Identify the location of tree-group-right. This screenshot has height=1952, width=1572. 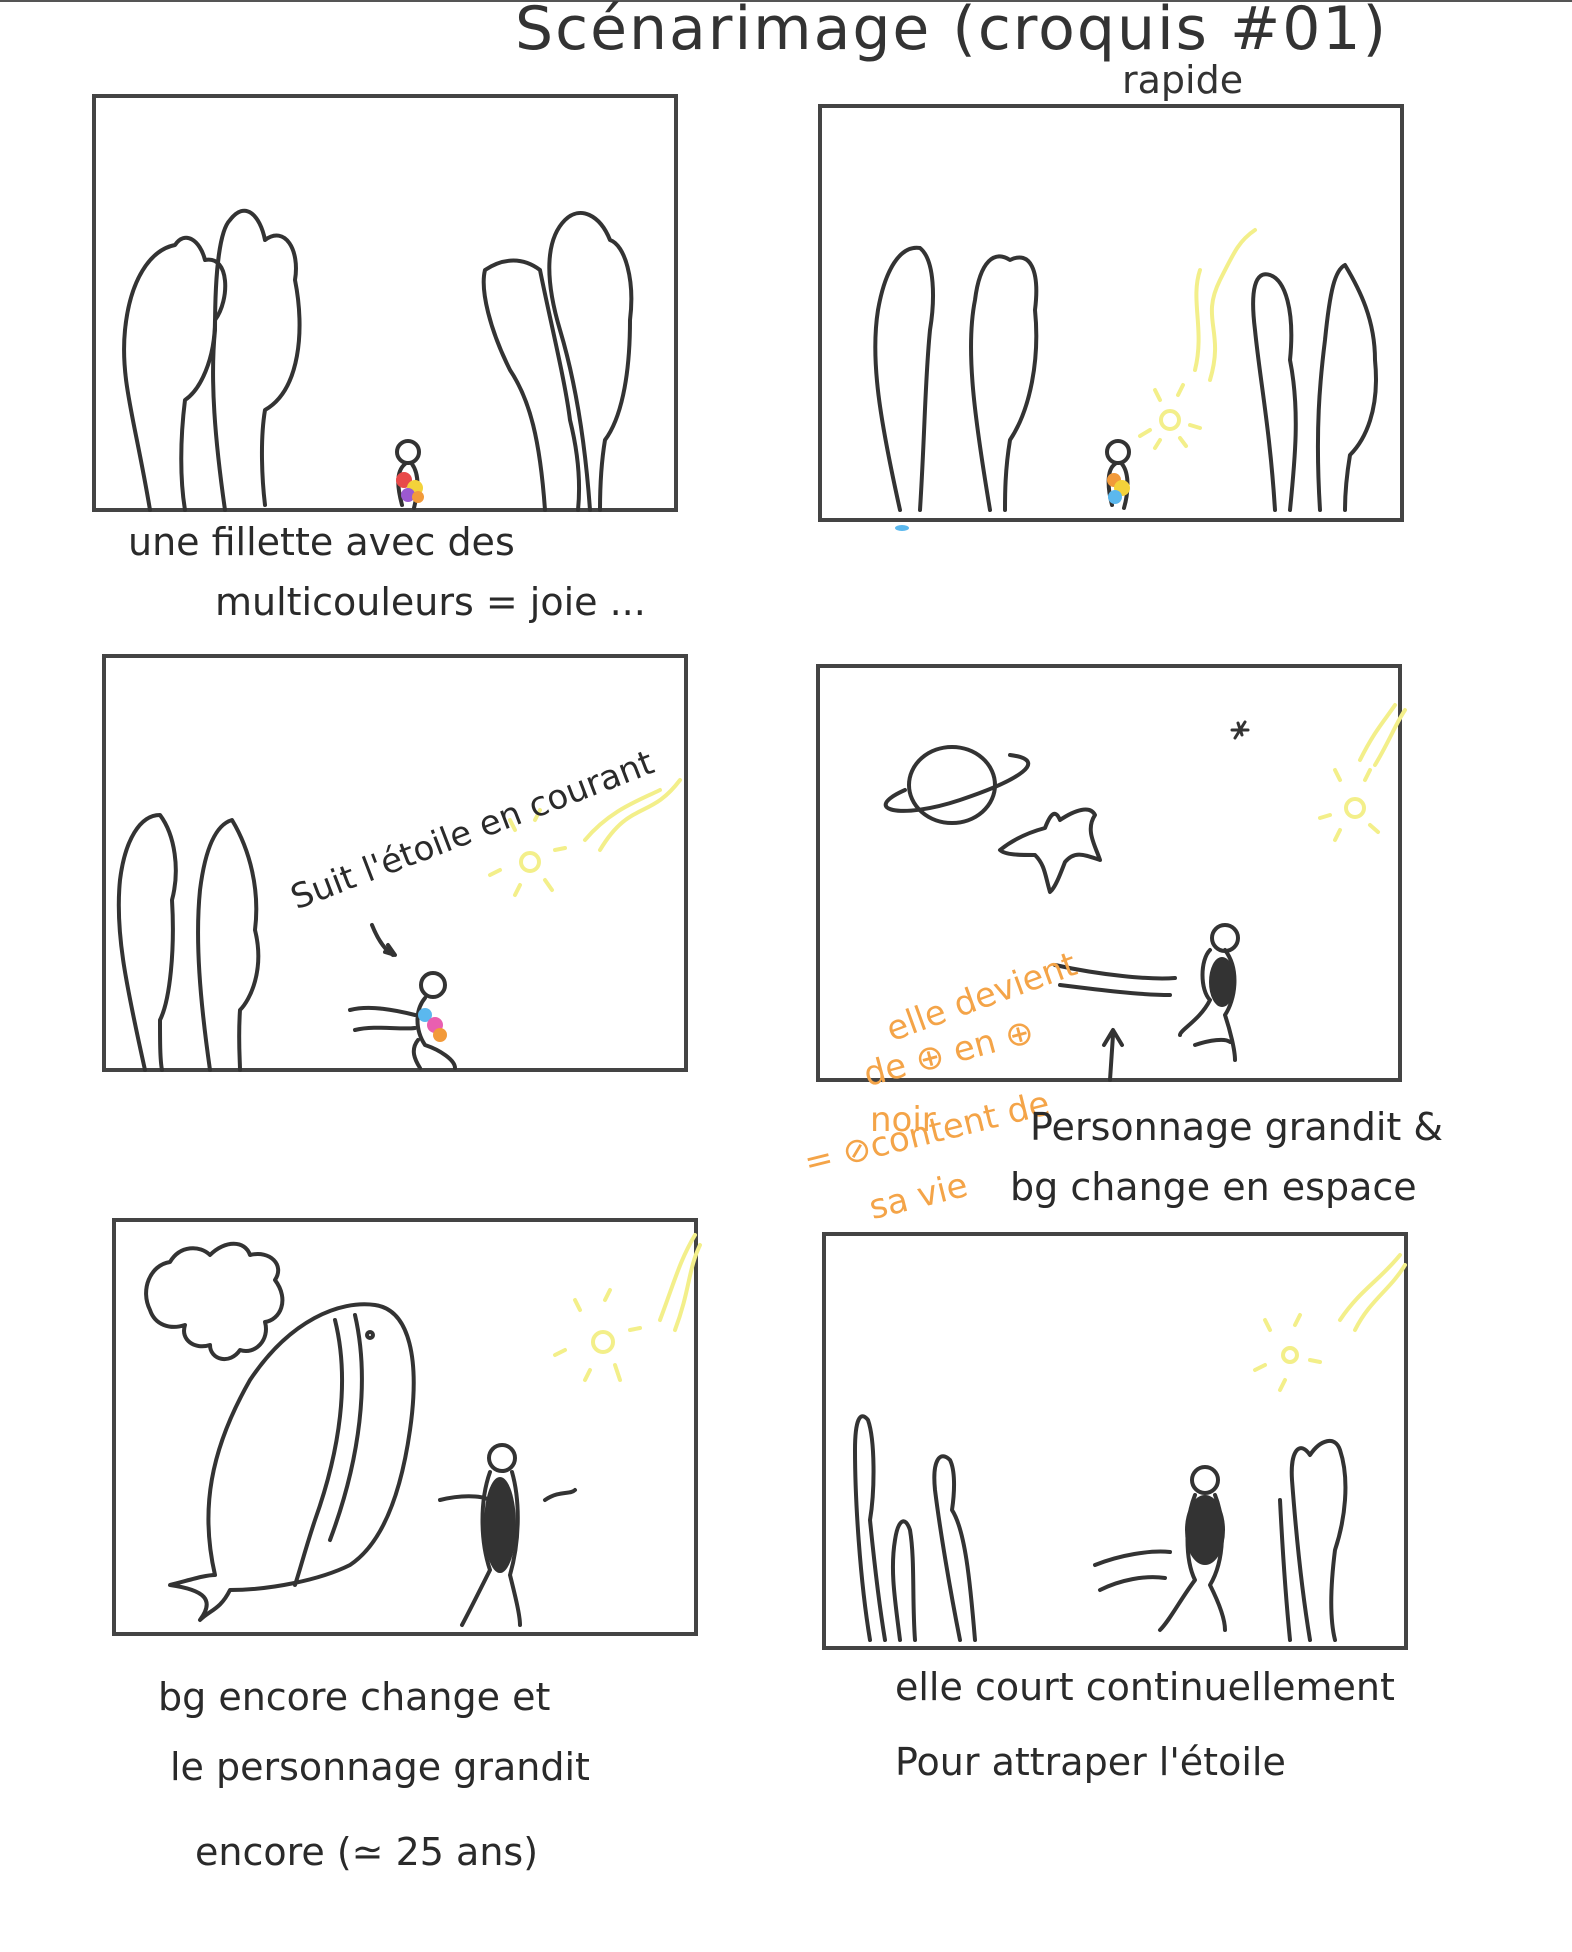
(557, 361).